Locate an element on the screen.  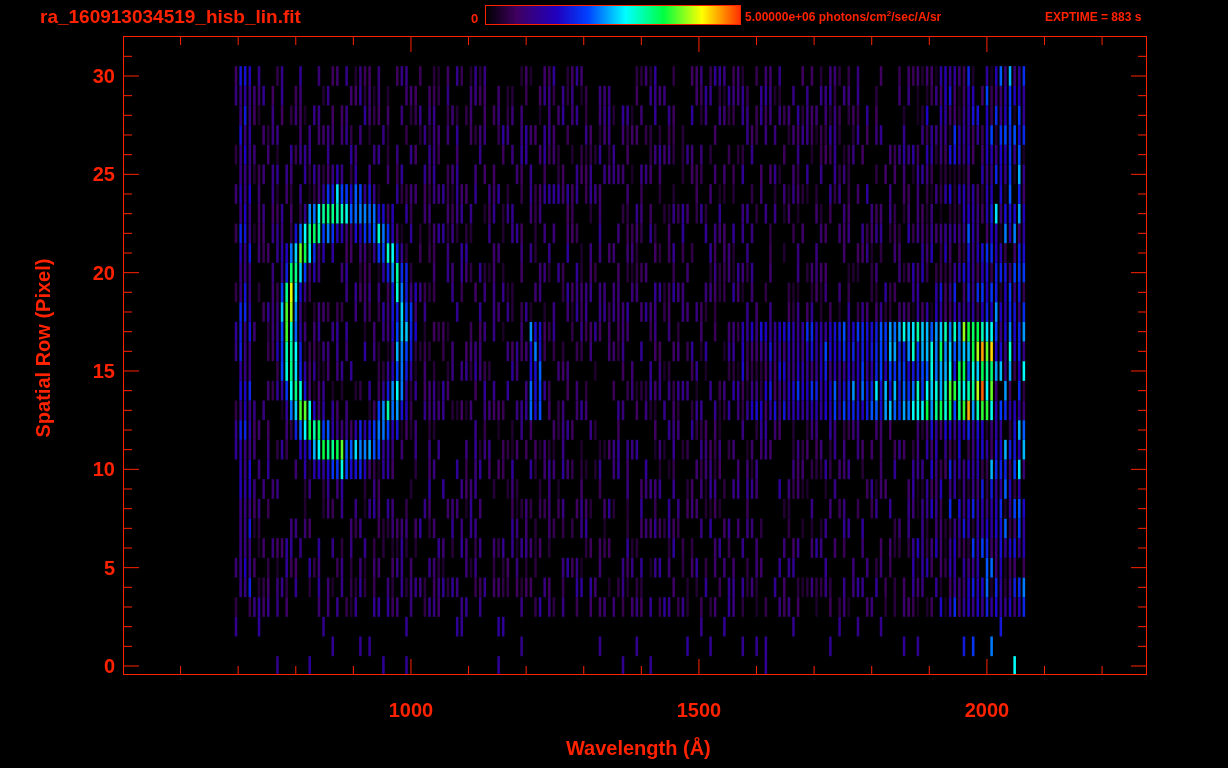
colorbar-max-label: 5.00000e+06 photons/cm$^{2}$/sec/A/sr is located at coordinates (844, 17).